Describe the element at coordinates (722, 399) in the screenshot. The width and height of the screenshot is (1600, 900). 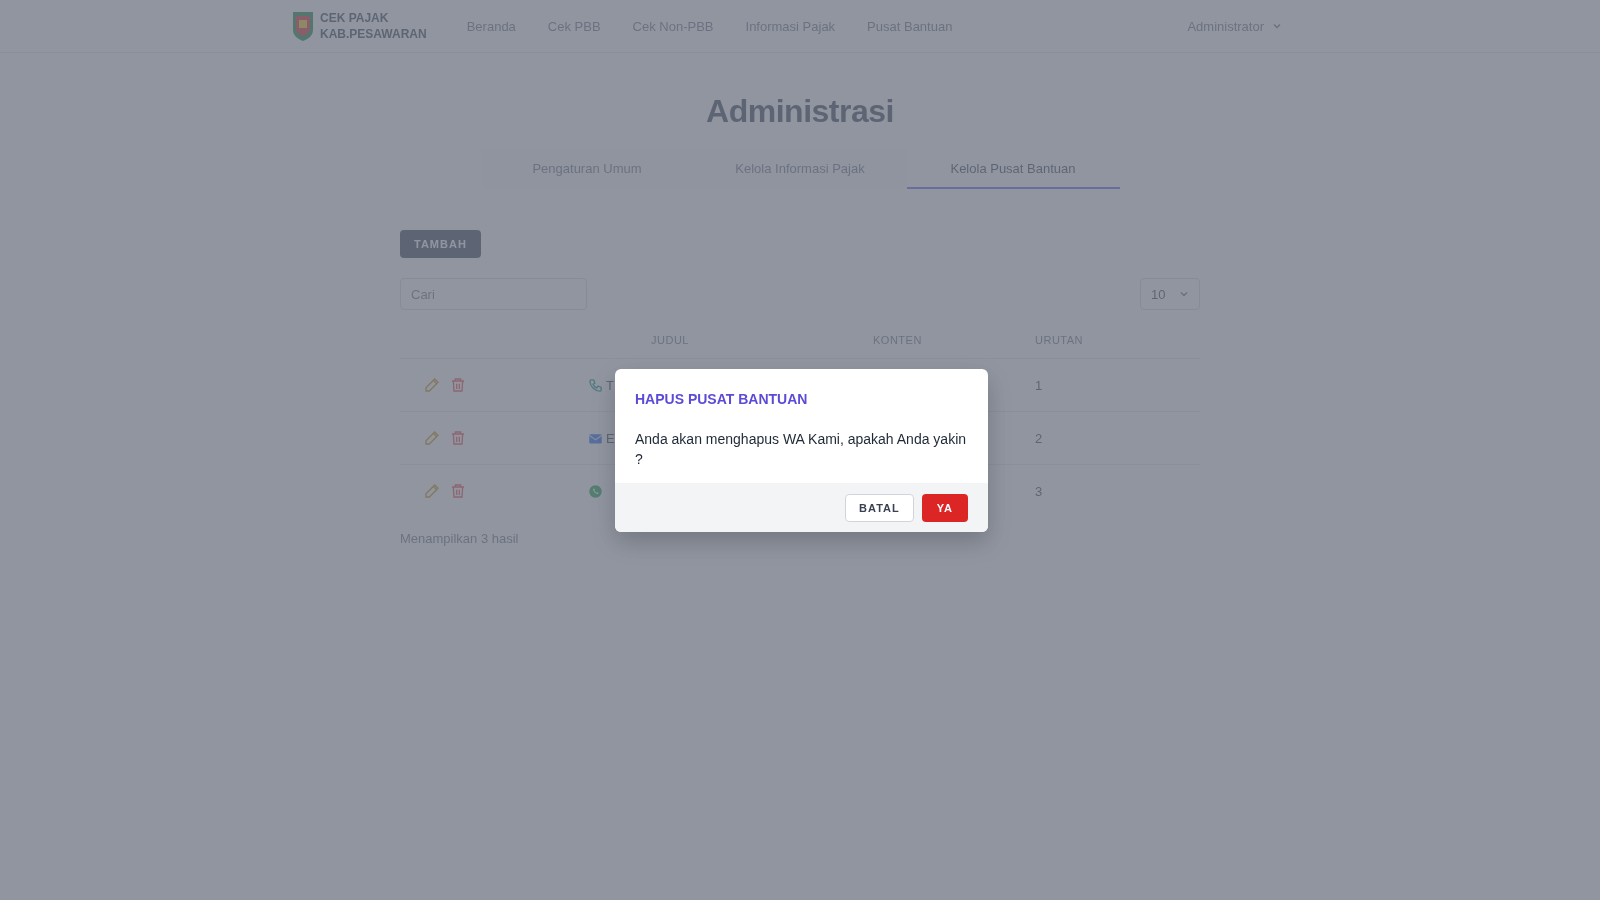
I see `dialog-title: HAPUS PUSAT BANTUAN` at that location.